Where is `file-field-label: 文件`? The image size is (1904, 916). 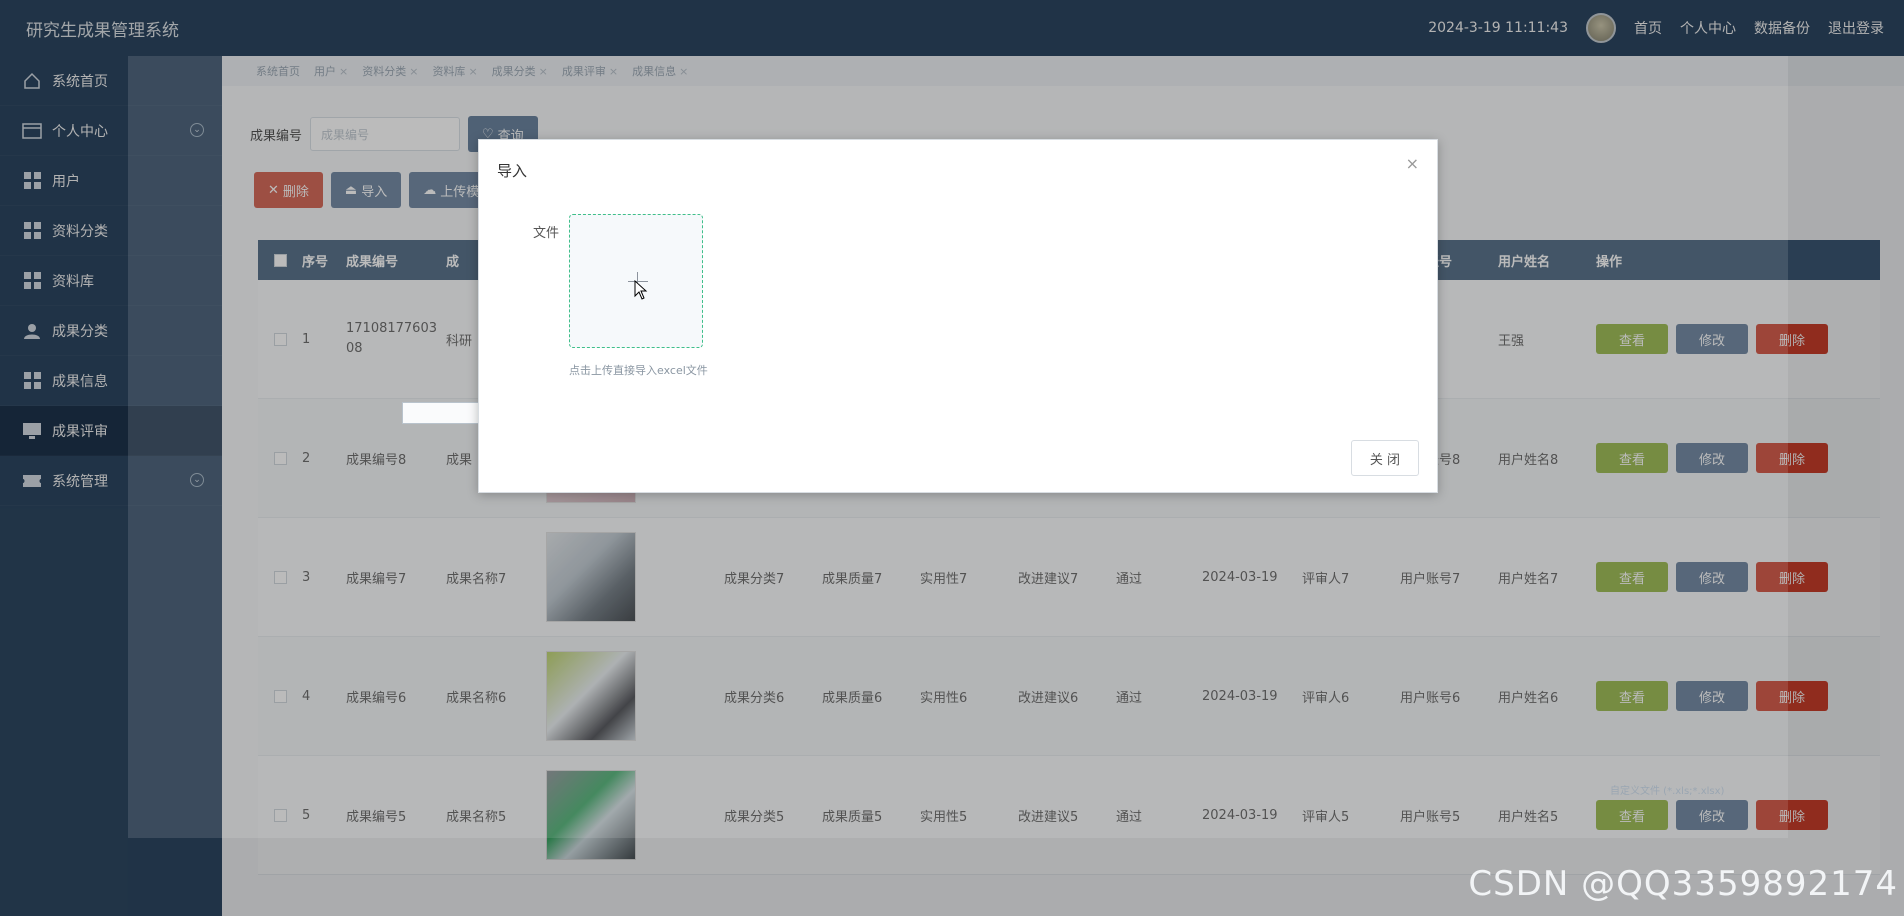 file-field-label: 文件 is located at coordinates (546, 233).